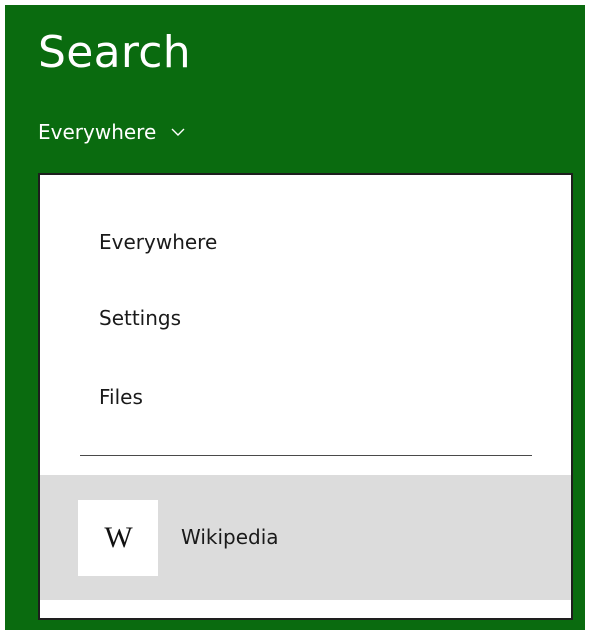 This screenshot has height=637, width=595. I want to click on menu-item-files: Files, so click(121, 397).